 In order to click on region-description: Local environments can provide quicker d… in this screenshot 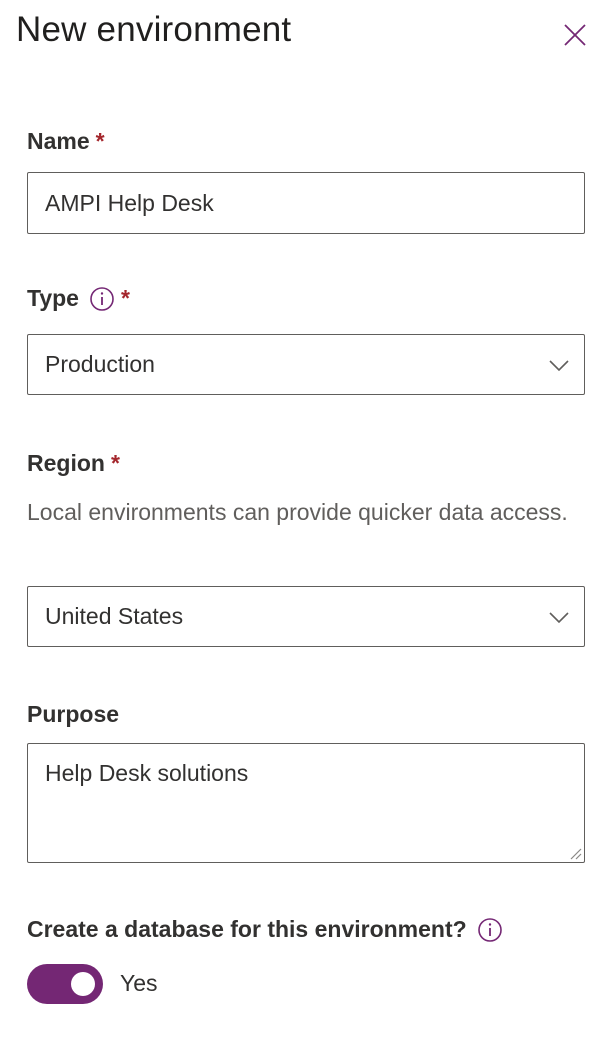, I will do `click(297, 512)`.